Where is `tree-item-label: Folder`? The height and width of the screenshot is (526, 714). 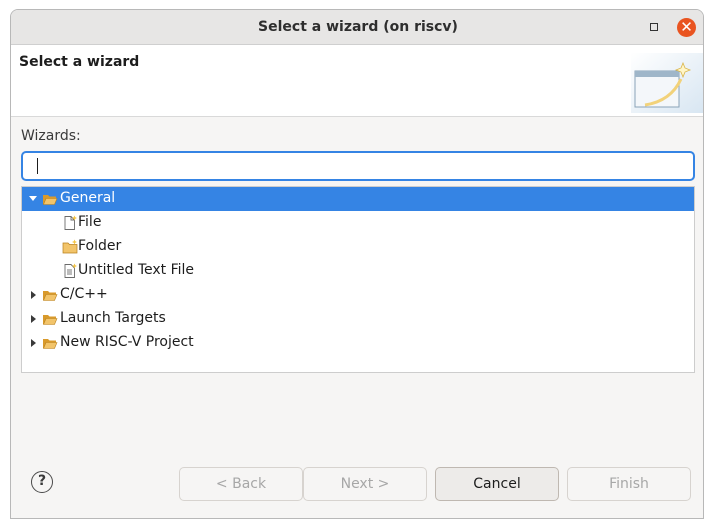
tree-item-label: Folder is located at coordinates (100, 246).